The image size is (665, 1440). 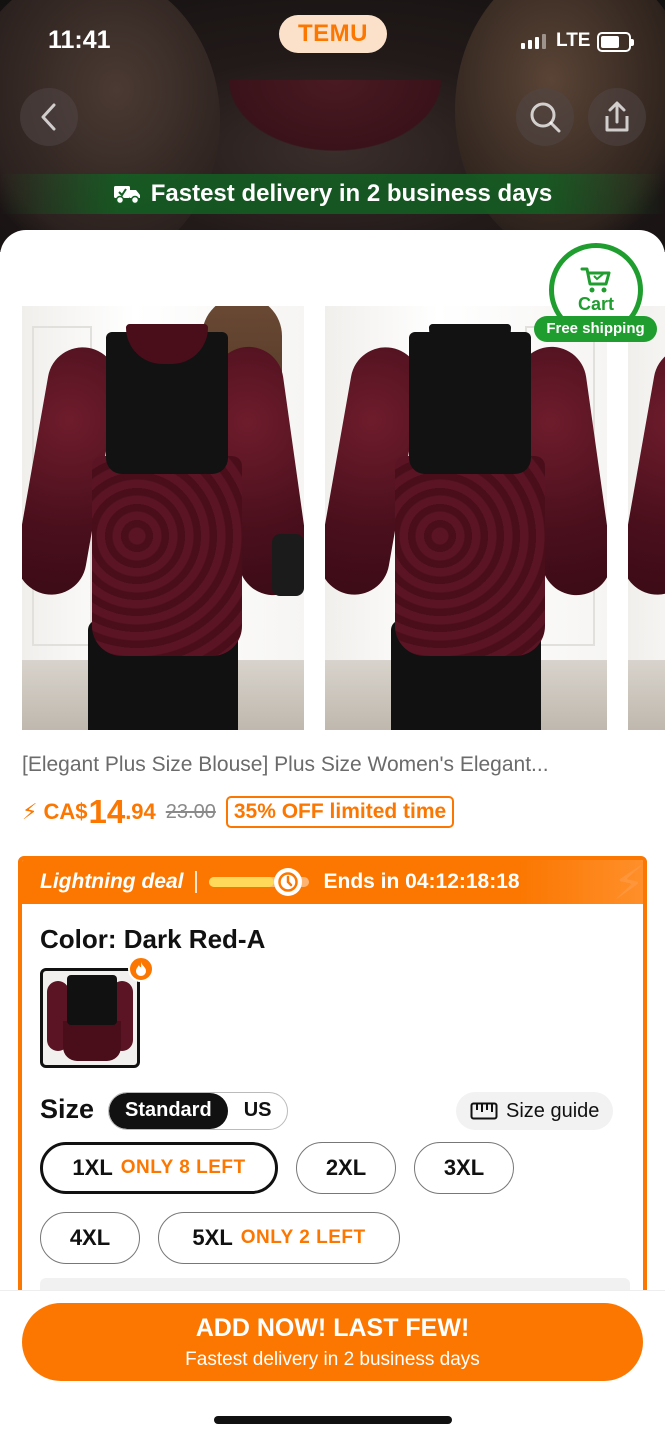 What do you see at coordinates (90, 1018) in the screenshot?
I see `color-swatch-dark-red-a` at bounding box center [90, 1018].